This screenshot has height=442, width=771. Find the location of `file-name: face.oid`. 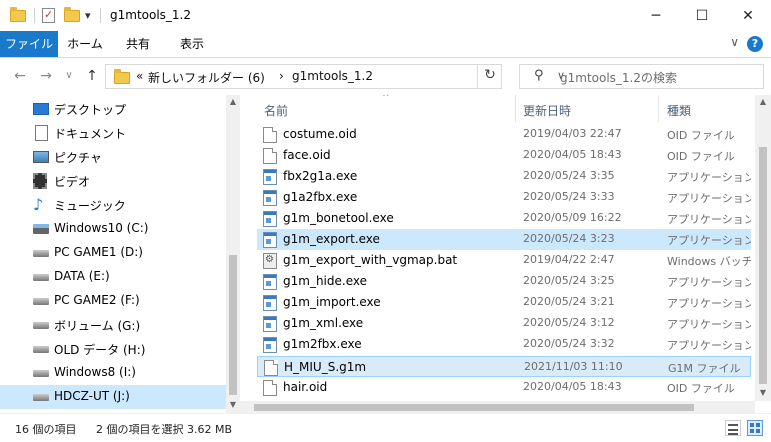

file-name: face.oid is located at coordinates (307, 155).